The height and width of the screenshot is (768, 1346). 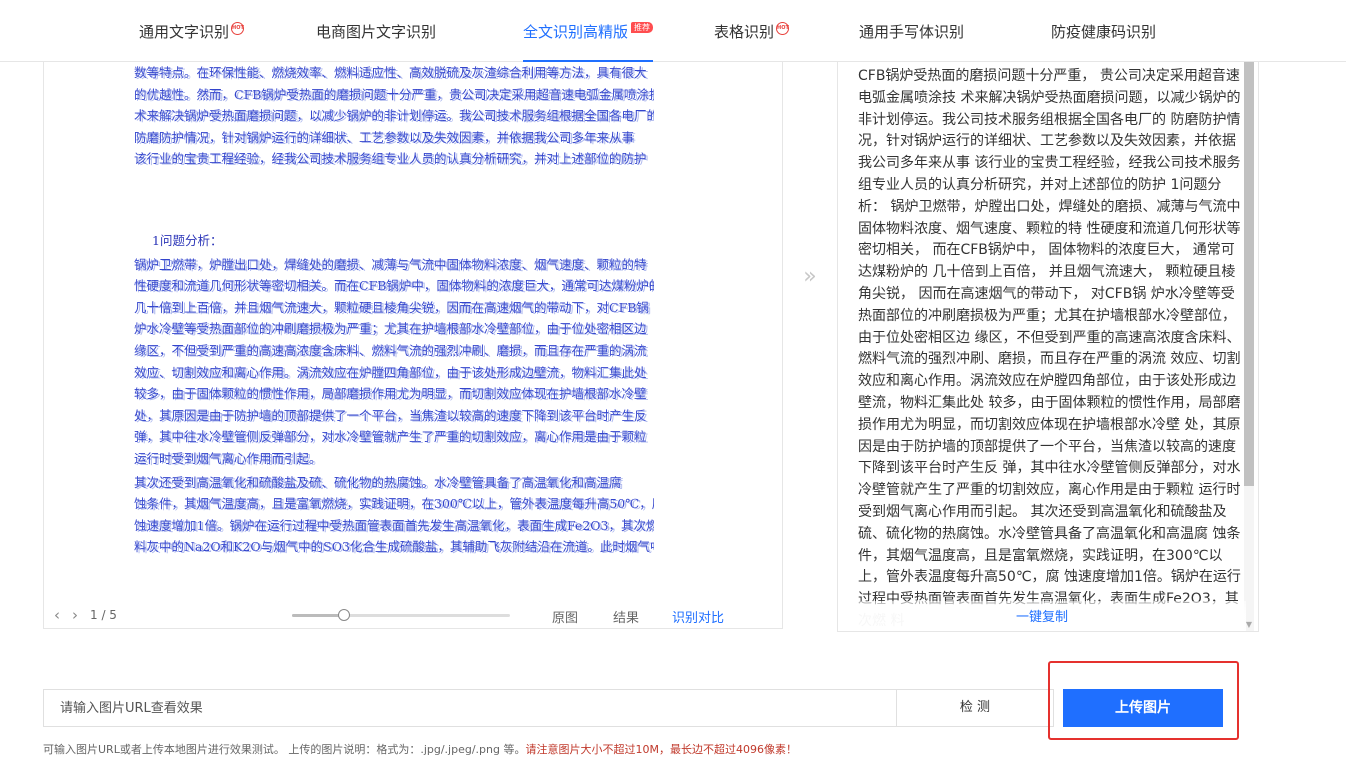 I want to click on tab-label: 电商图片文字识别, so click(x=376, y=32).